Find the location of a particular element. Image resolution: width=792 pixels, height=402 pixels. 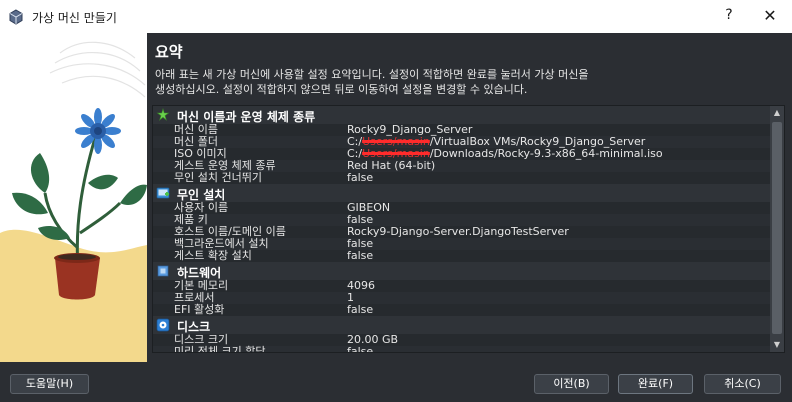

scroll-down-arrow-icon: ▼ is located at coordinates (777, 345).